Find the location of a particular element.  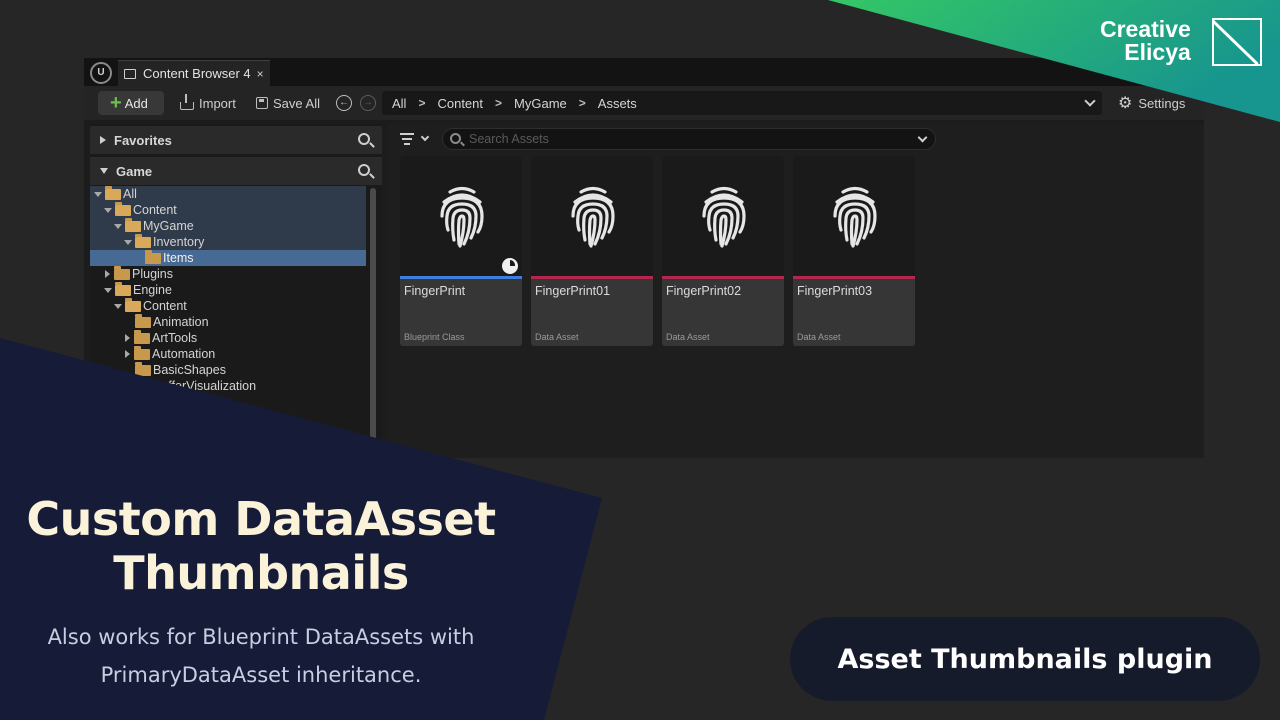

breadcrumb-all: All is located at coordinates (399, 103).